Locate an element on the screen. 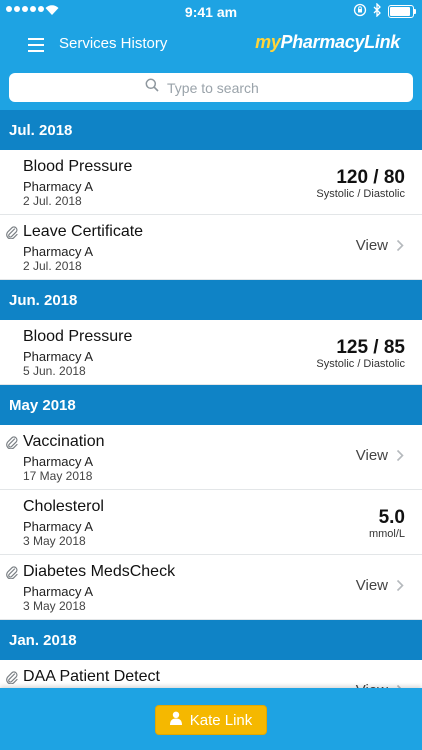 This screenshot has width=422, height=750. item-date: 17 May 2018 is located at coordinates (58, 476).